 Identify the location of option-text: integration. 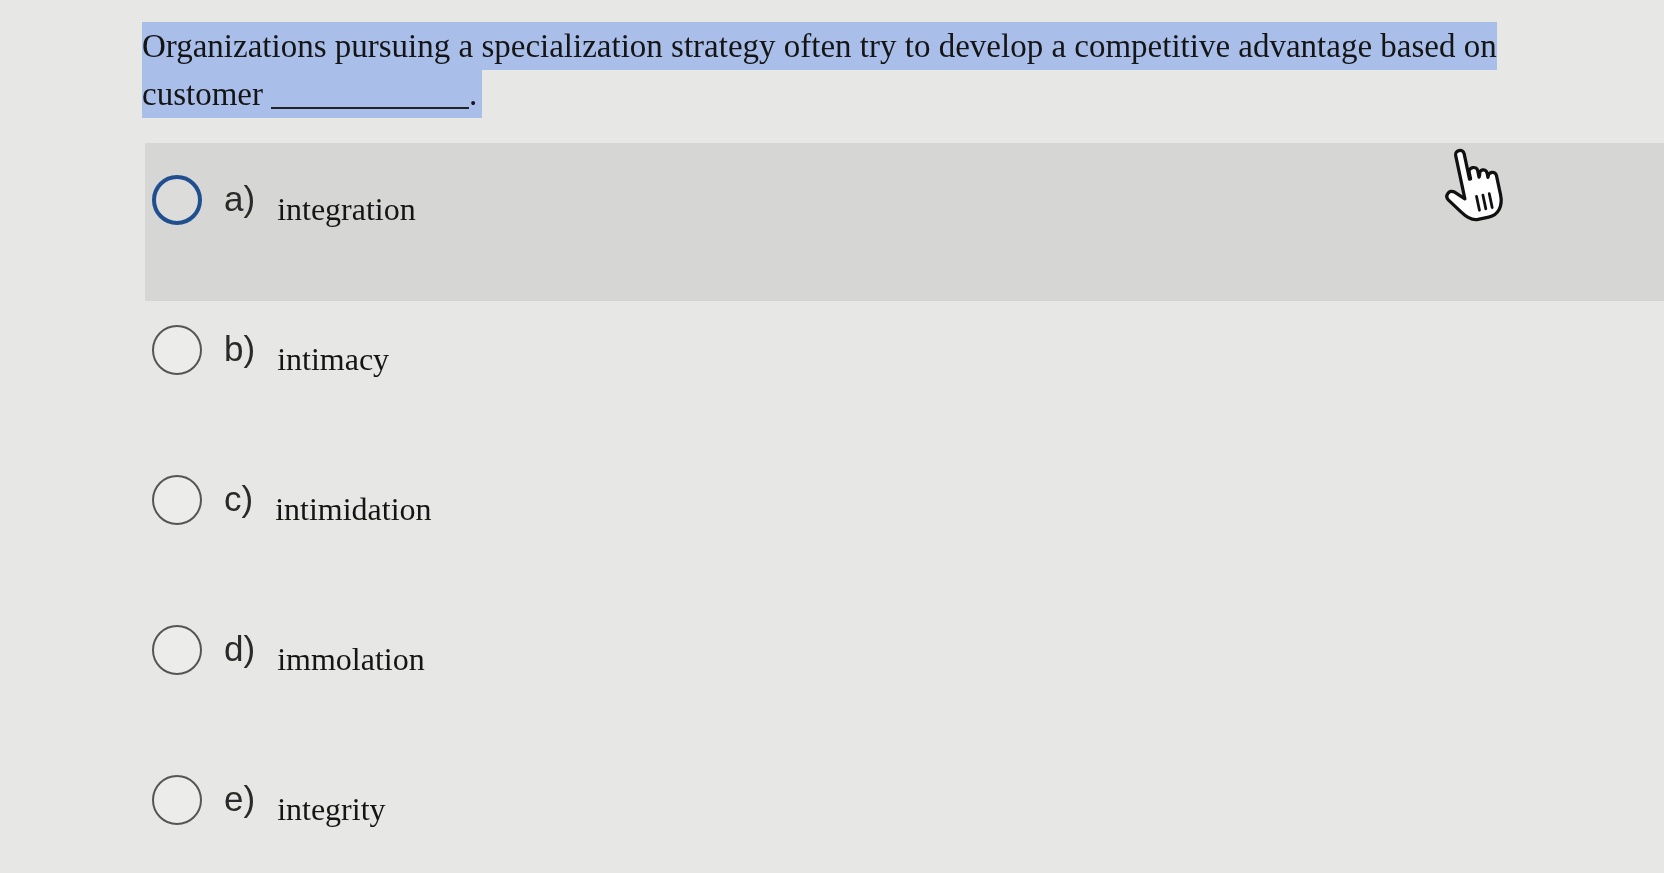
(346, 209).